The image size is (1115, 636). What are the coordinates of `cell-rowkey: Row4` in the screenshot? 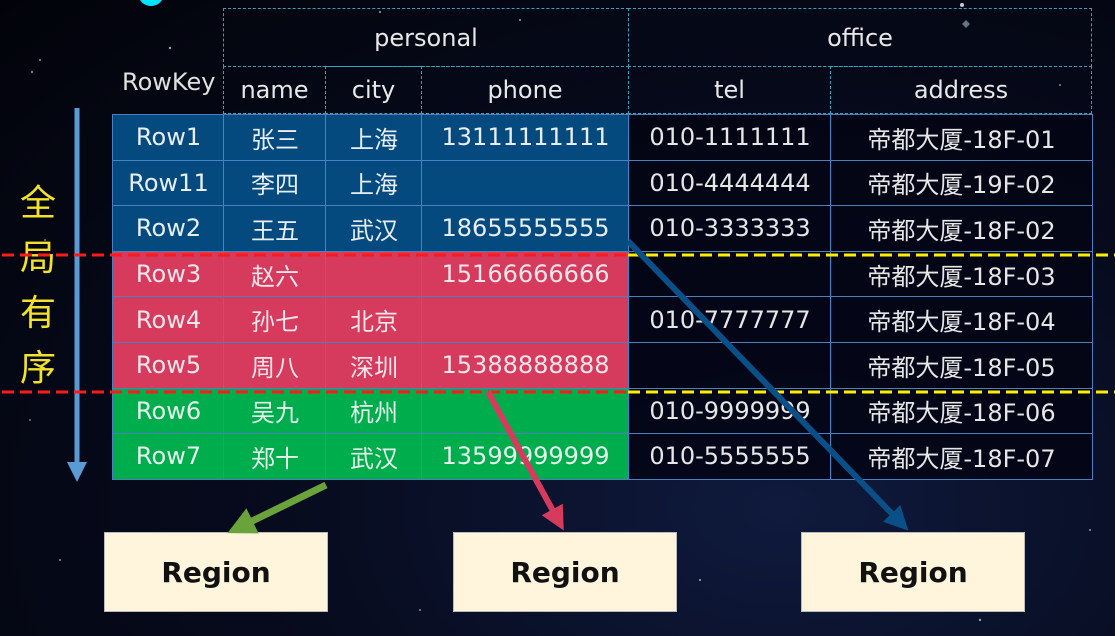 It's located at (168, 319).